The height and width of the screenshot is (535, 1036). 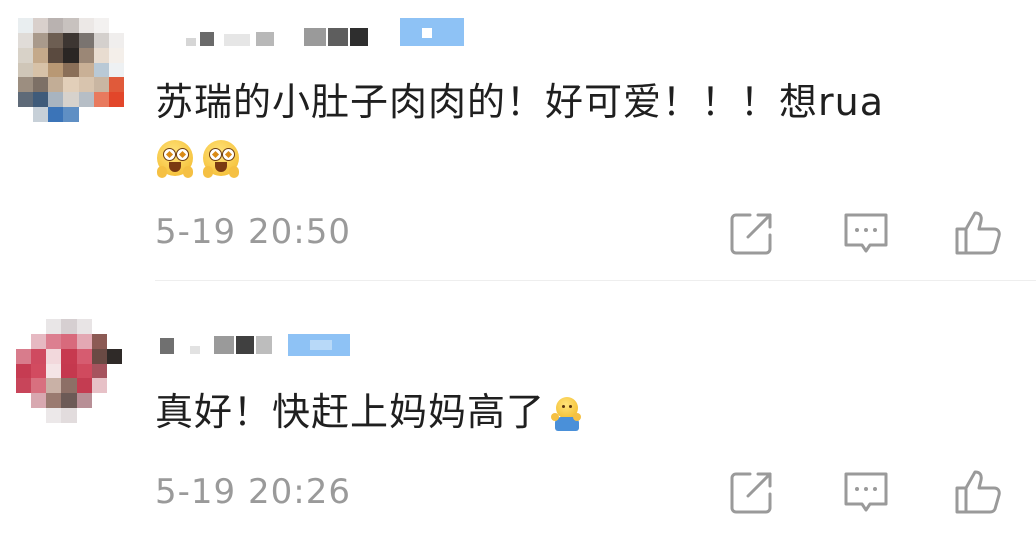 I want to click on comment-text-content: 苏瑞的小肚子肉肉的！好可爱！！！想rua, so click(x=519, y=102).